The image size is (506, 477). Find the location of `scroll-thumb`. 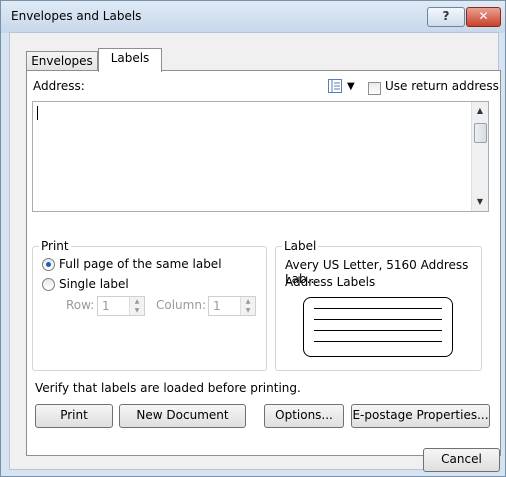

scroll-thumb is located at coordinates (480, 133).